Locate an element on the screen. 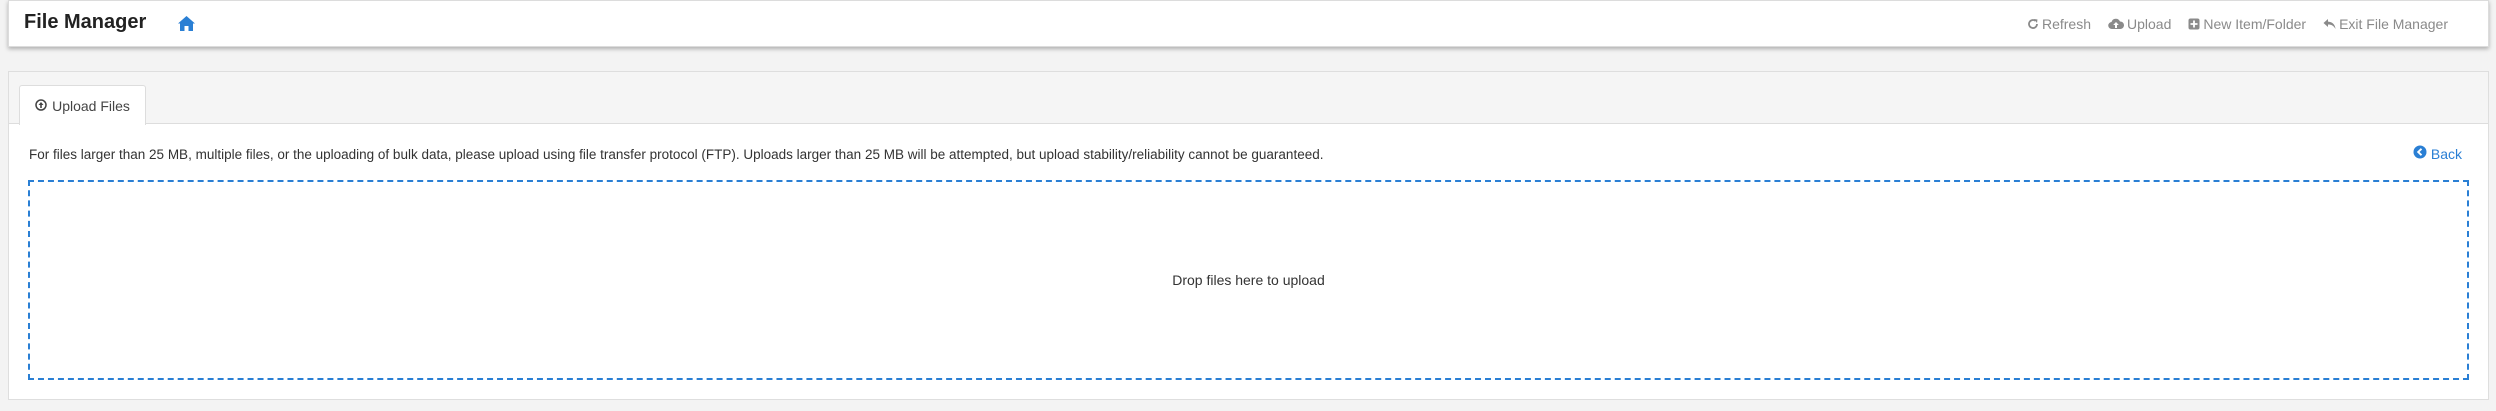  new-item-button: New Item/Folder is located at coordinates (2247, 24).